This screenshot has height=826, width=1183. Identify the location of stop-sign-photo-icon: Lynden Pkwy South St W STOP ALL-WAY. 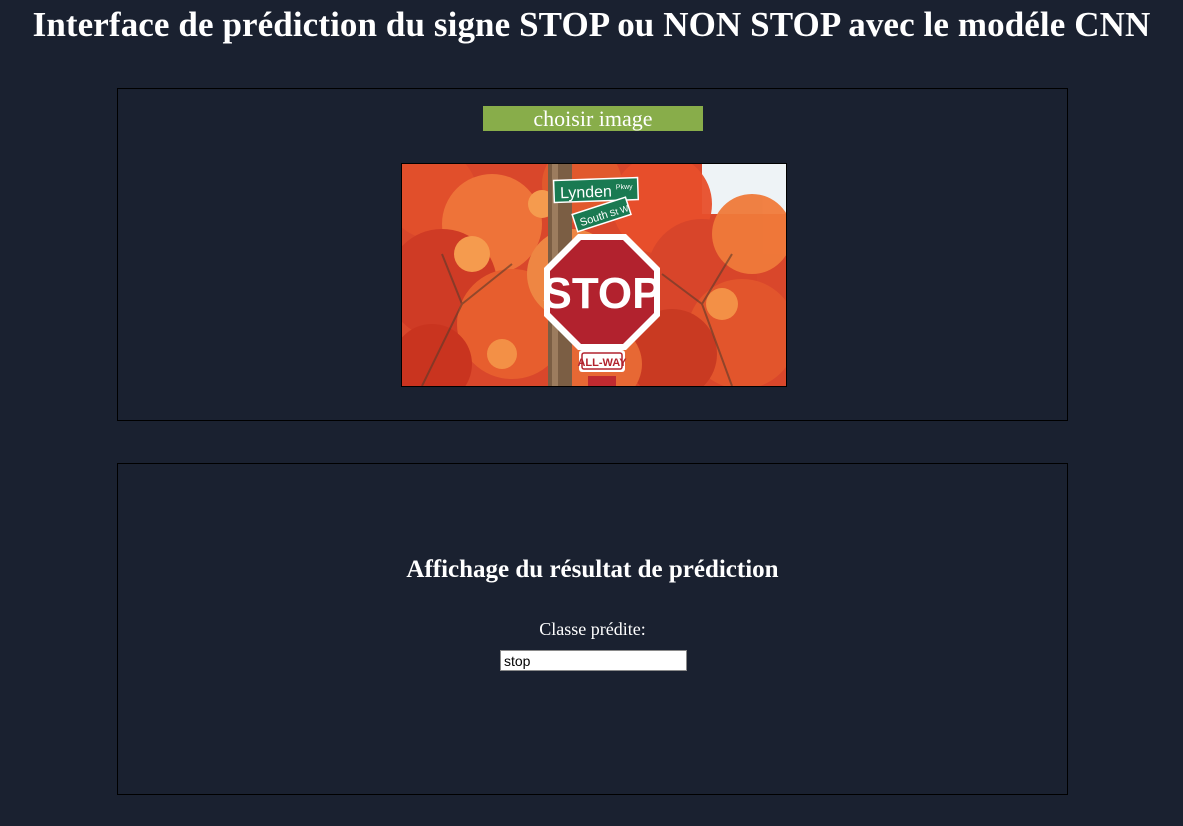
(594, 275).